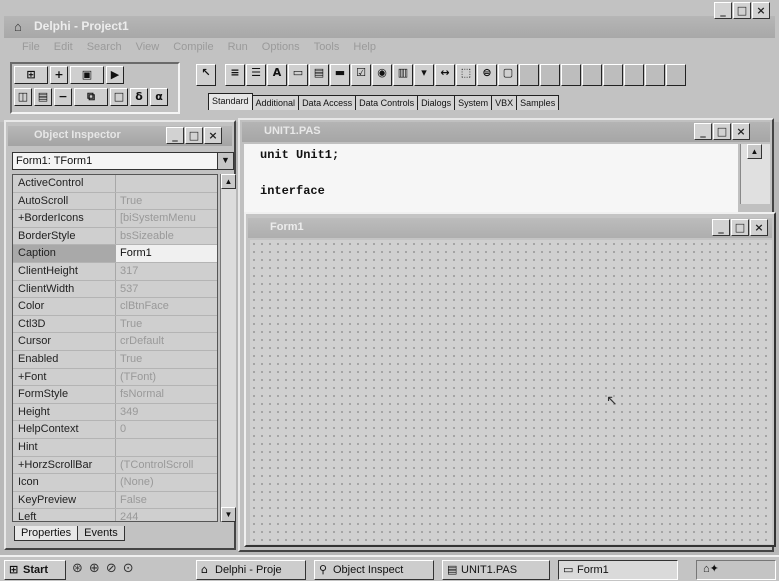  I want to click on property-row: Icon (None), so click(115, 483).